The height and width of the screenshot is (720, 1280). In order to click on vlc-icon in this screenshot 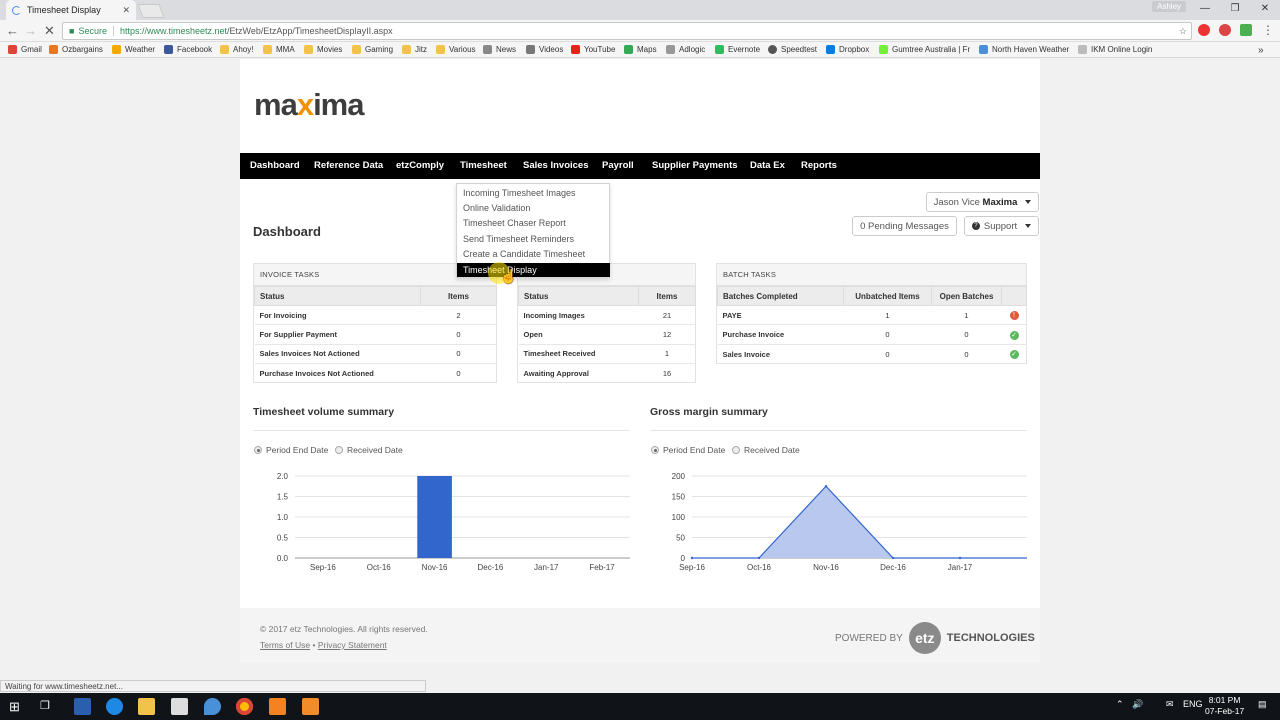, I will do `click(277, 706)`.